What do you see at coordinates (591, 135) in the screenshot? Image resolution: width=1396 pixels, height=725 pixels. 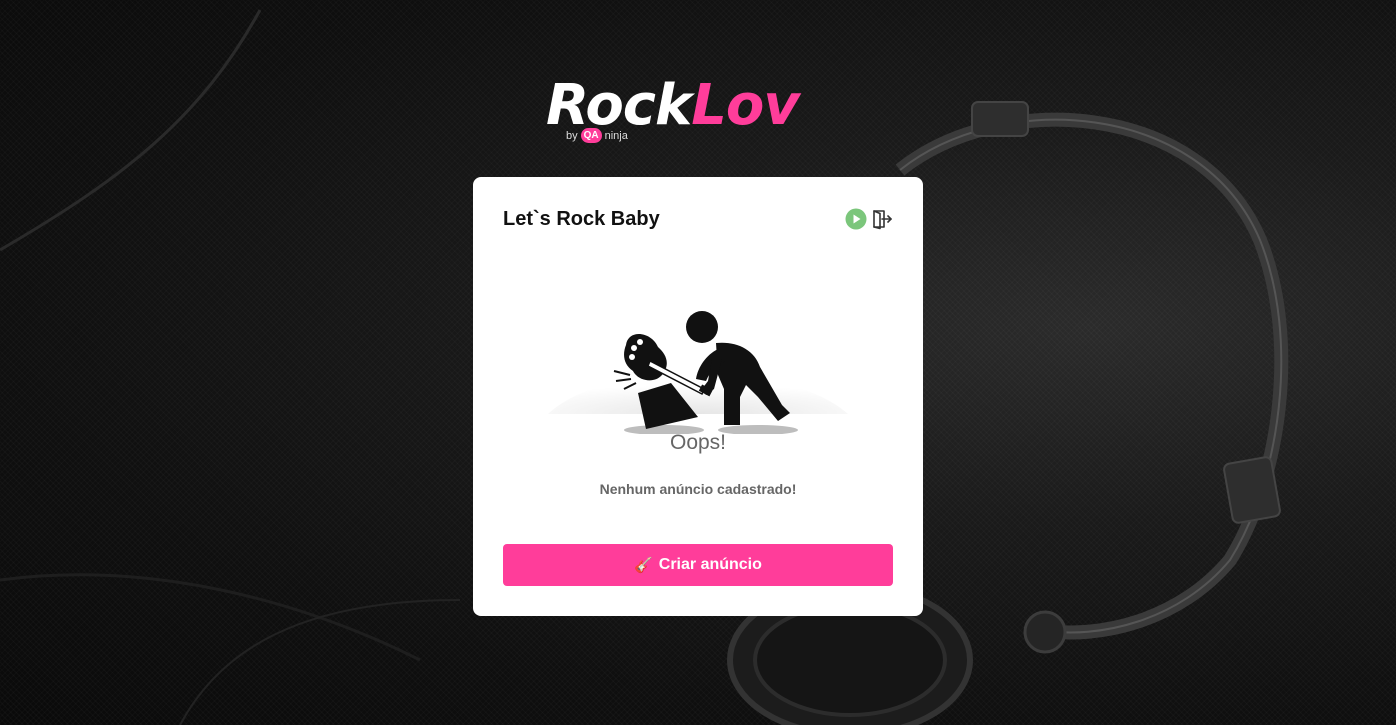 I see `qa-ninja-badge: QA` at bounding box center [591, 135].